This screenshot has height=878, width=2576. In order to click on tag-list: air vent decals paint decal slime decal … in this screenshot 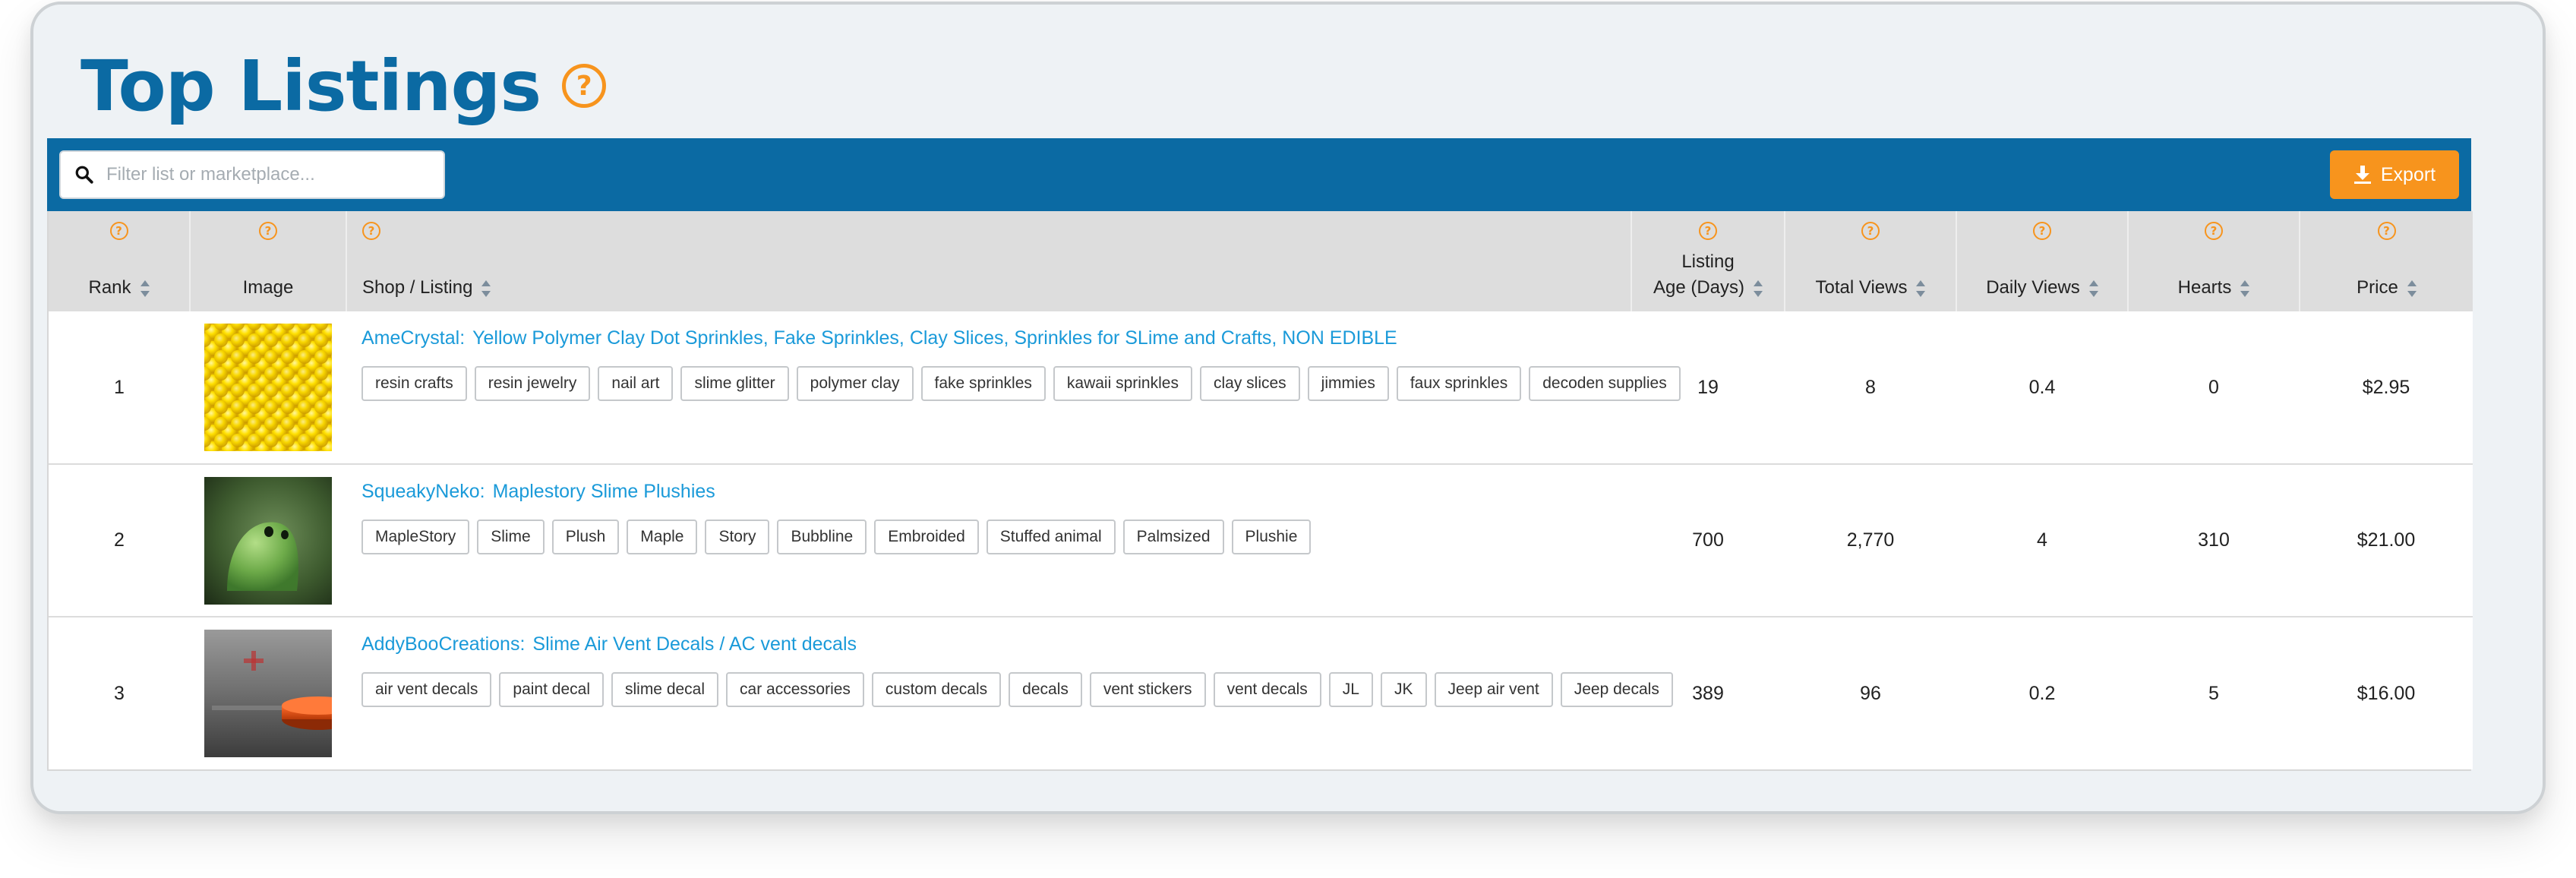, I will do `click(1017, 689)`.